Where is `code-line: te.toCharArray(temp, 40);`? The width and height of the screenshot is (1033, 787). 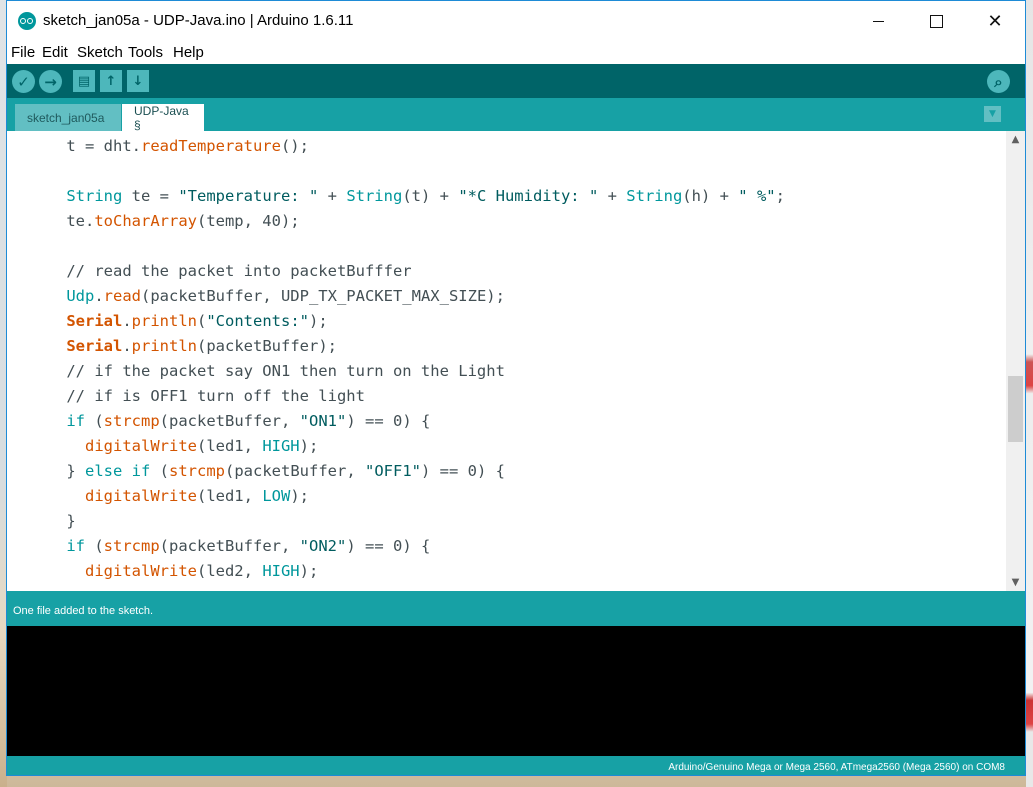
code-line: te.toCharArray(temp, 40); is located at coordinates (164, 221).